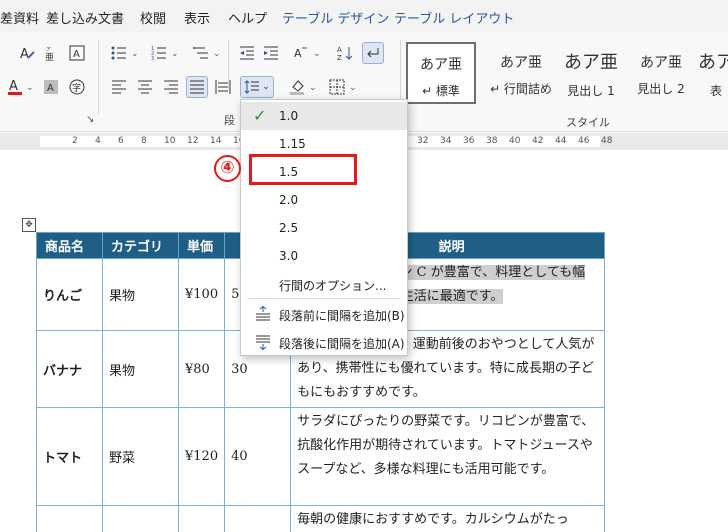 The height and width of the screenshot is (532, 728). I want to click on option-label: 1.15, so click(292, 144).